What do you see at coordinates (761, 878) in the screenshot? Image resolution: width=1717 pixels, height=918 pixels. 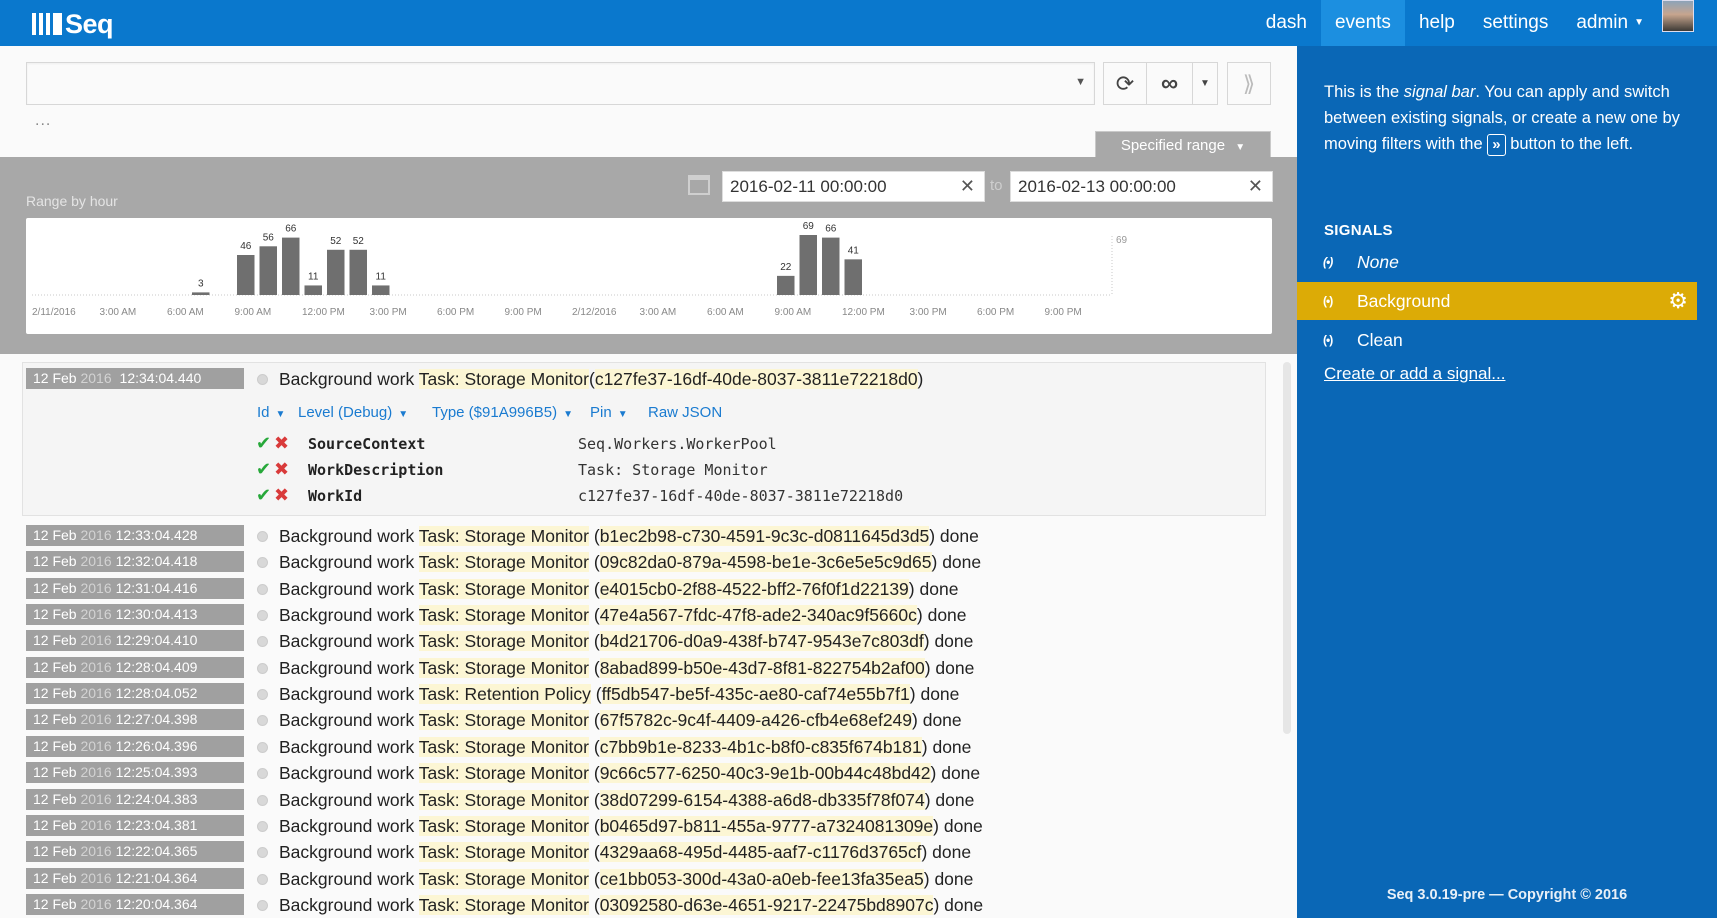 I see `event-workid: ce1bb053-300d-43a0-a0eb-fee13fa35ea5` at bounding box center [761, 878].